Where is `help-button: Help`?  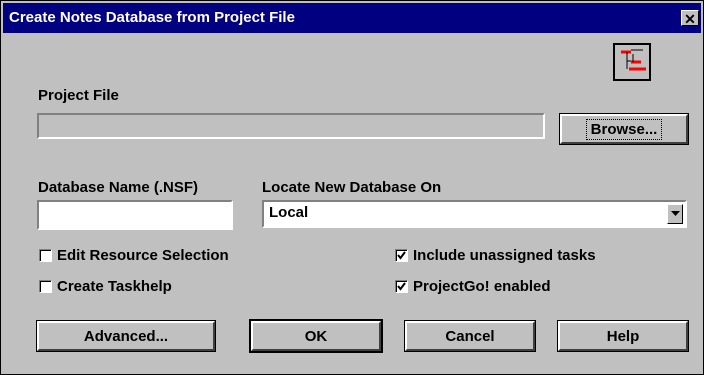
help-button: Help is located at coordinates (623, 336).